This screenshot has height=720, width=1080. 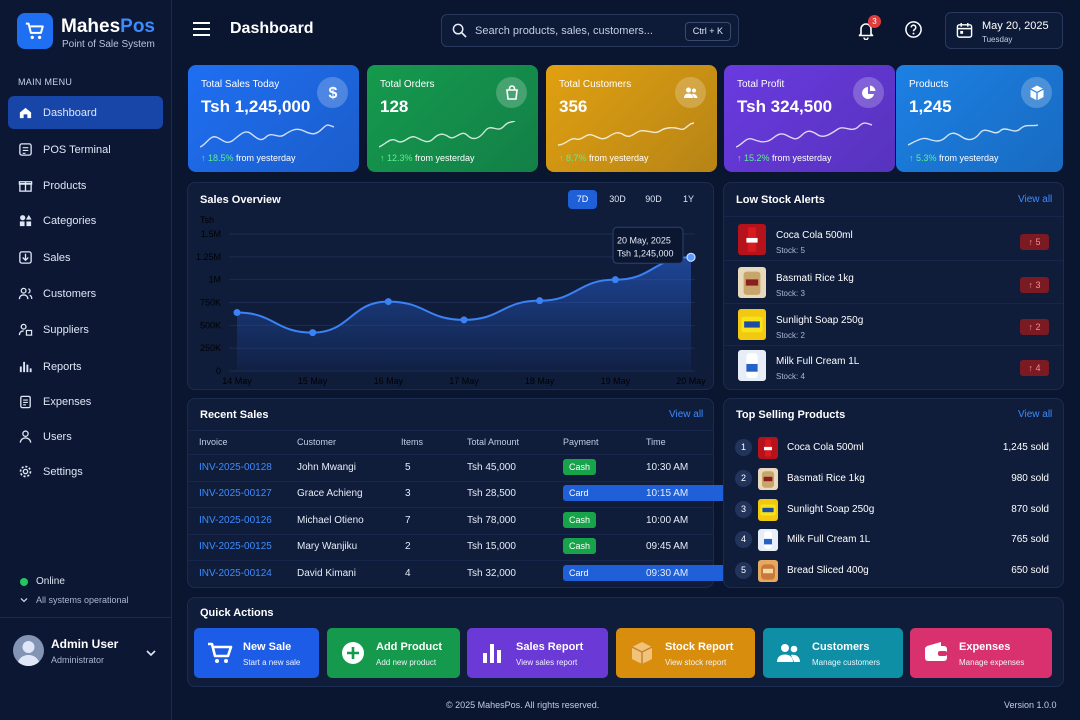 I want to click on top-selling-view-all-link: View all, so click(x=1035, y=414).